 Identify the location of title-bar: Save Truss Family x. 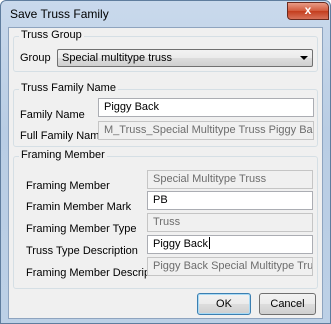
(165, 14).